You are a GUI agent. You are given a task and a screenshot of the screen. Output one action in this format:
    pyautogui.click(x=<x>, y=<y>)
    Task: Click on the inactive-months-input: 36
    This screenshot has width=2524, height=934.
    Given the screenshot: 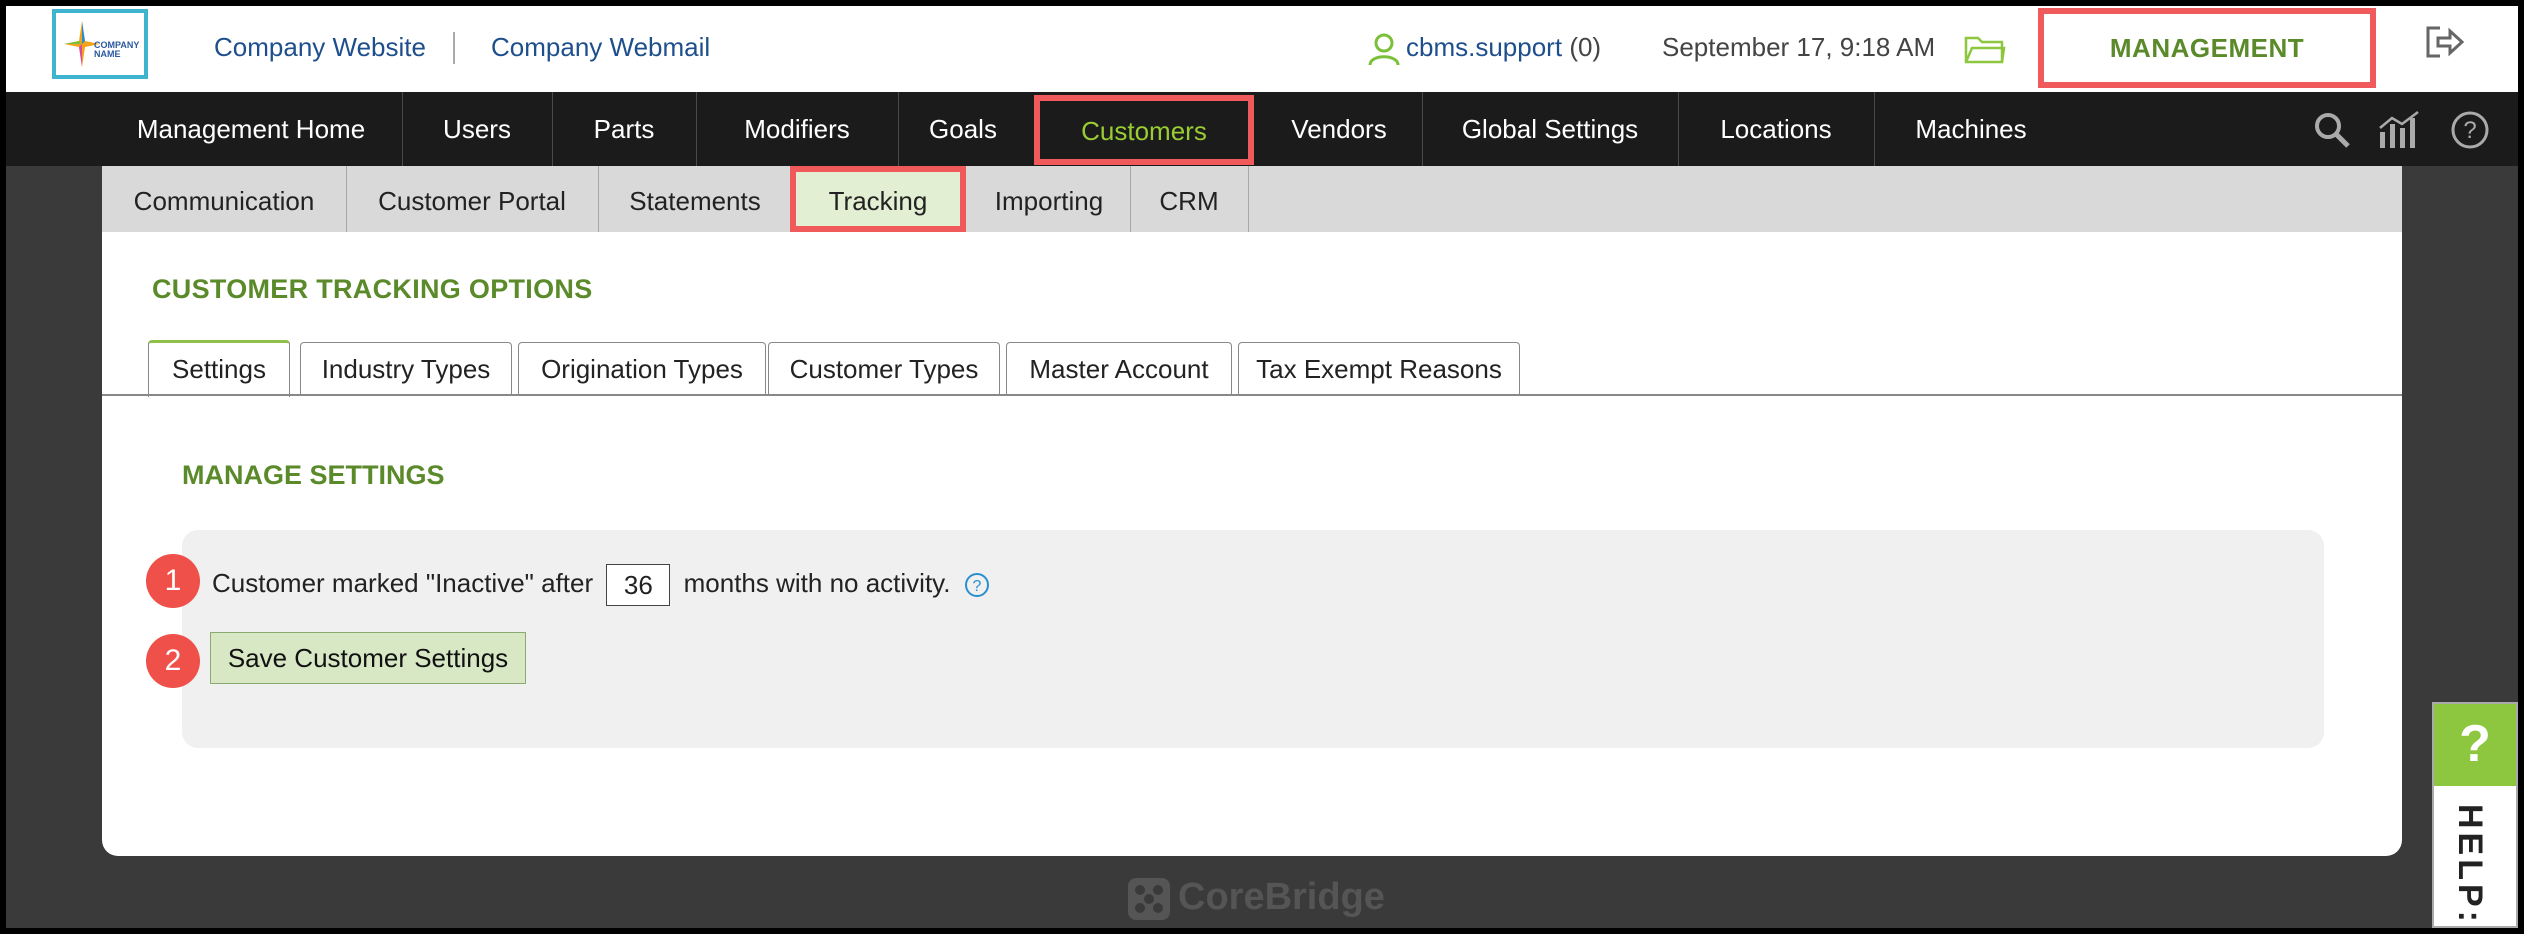 What is the action you would take?
    pyautogui.click(x=638, y=585)
    